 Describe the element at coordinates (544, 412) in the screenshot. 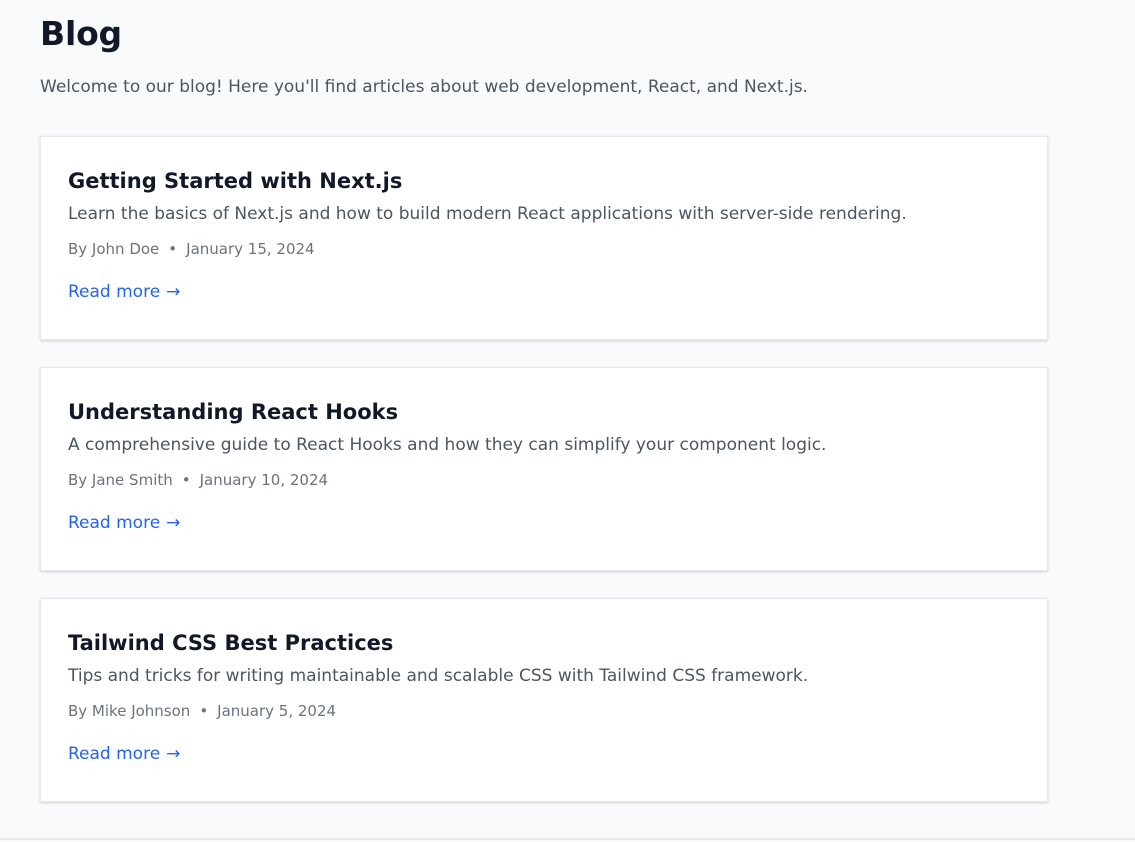

I see `post-title: Understanding React Hooks` at that location.